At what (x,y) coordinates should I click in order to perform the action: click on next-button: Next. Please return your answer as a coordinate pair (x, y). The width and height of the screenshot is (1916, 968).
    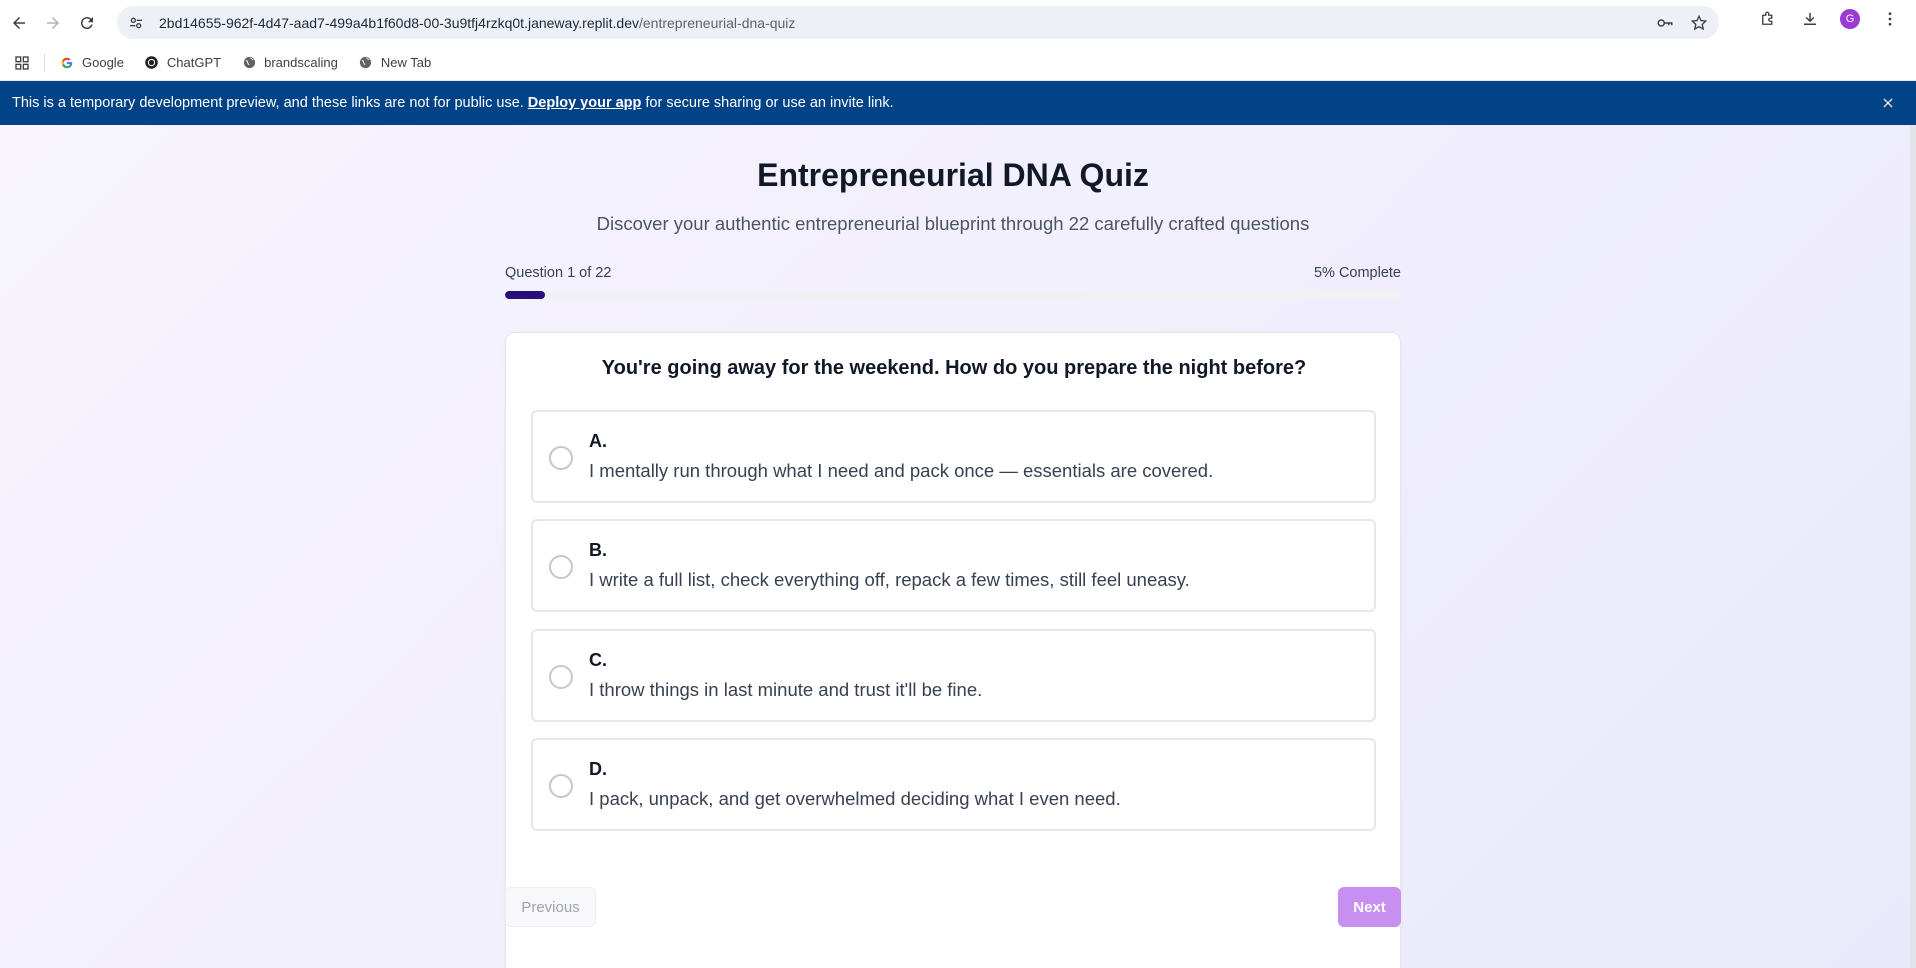
    Looking at the image, I should click on (1369, 907).